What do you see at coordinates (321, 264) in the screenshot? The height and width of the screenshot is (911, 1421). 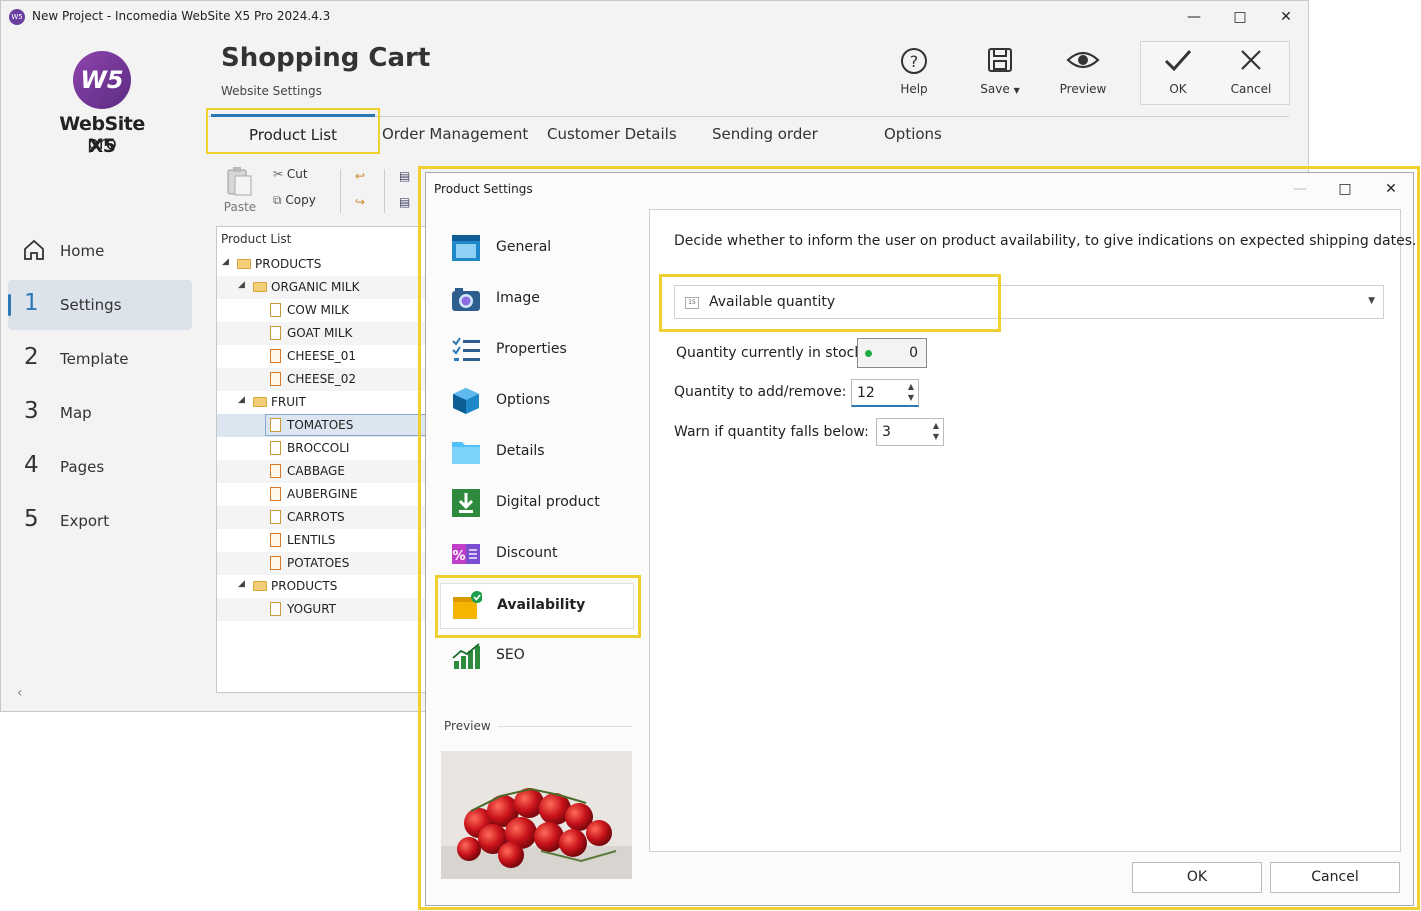 I see `tree-item-products: ◢ PRODUCTS` at bounding box center [321, 264].